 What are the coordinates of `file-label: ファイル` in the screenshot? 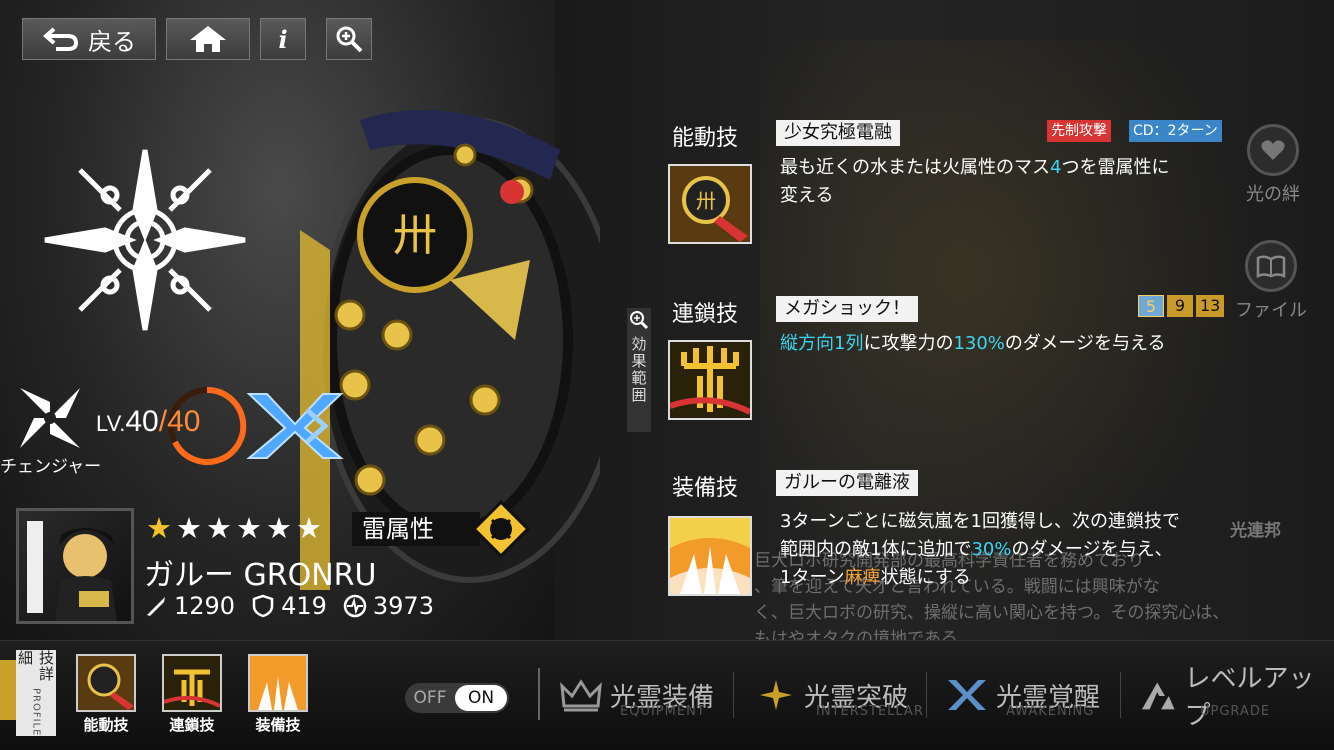 It's located at (1271, 310).